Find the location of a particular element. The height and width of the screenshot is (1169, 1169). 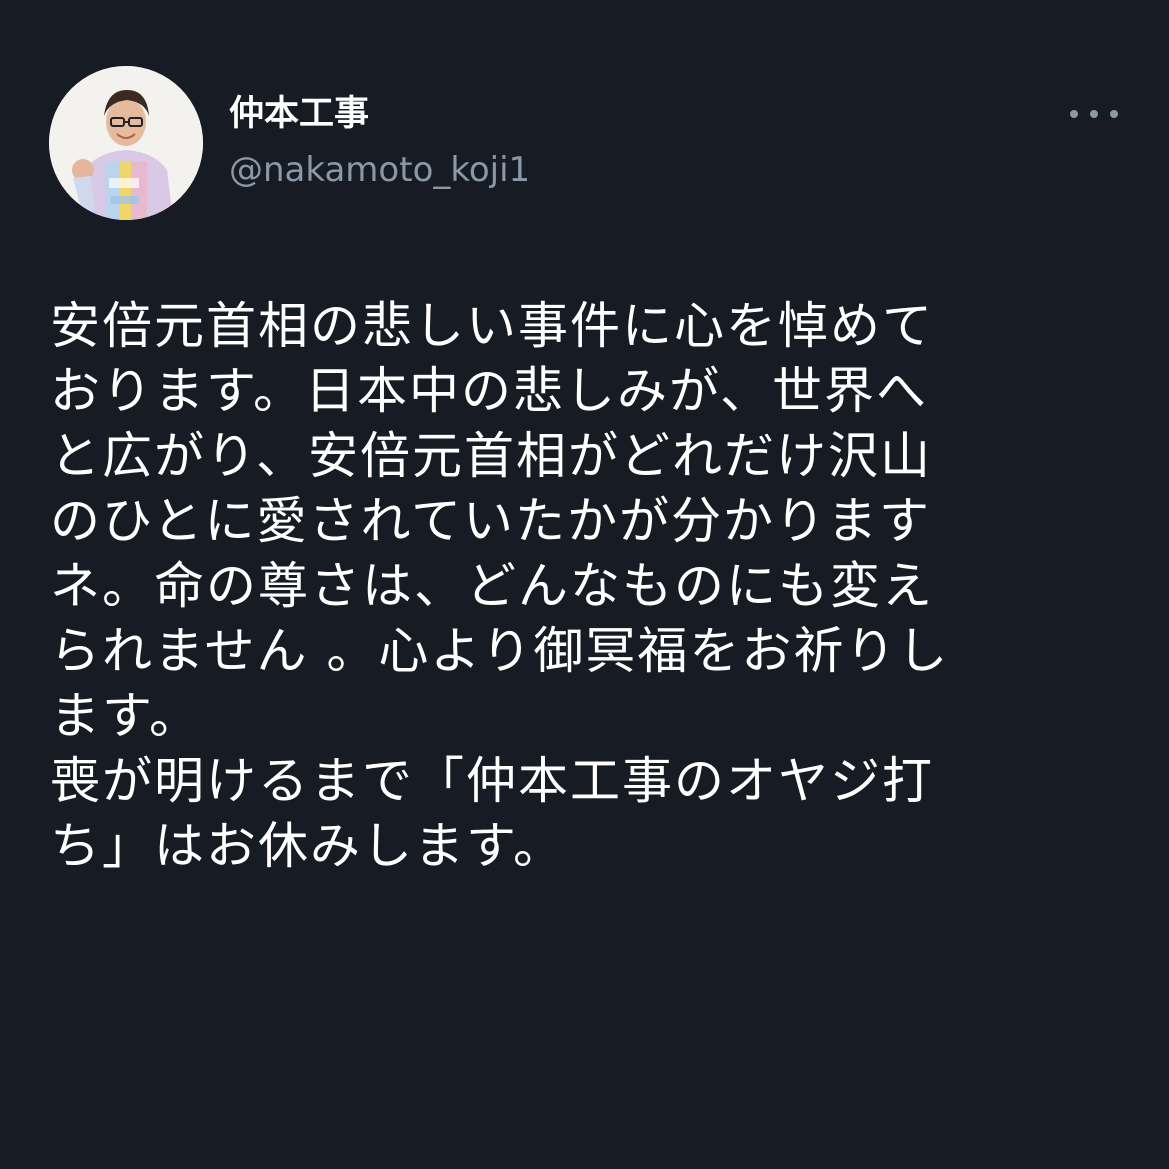

tweet-text-line: ち」はお休みします。 is located at coordinates (307, 846).